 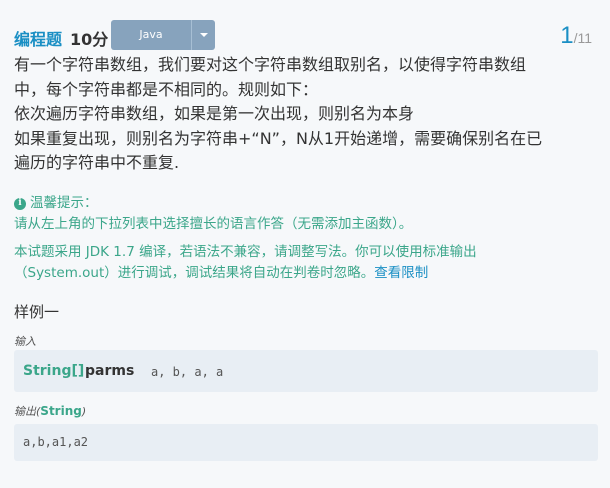 What do you see at coordinates (187, 372) in the screenshot?
I see `param-value: a, b, a, a` at bounding box center [187, 372].